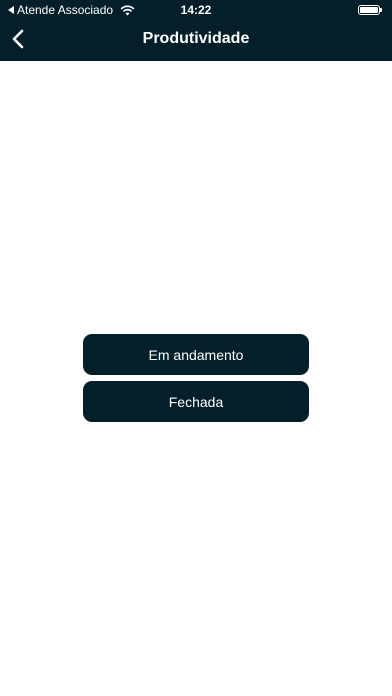 The width and height of the screenshot is (392, 696). I want to click on status-time: 14:22, so click(196, 10).